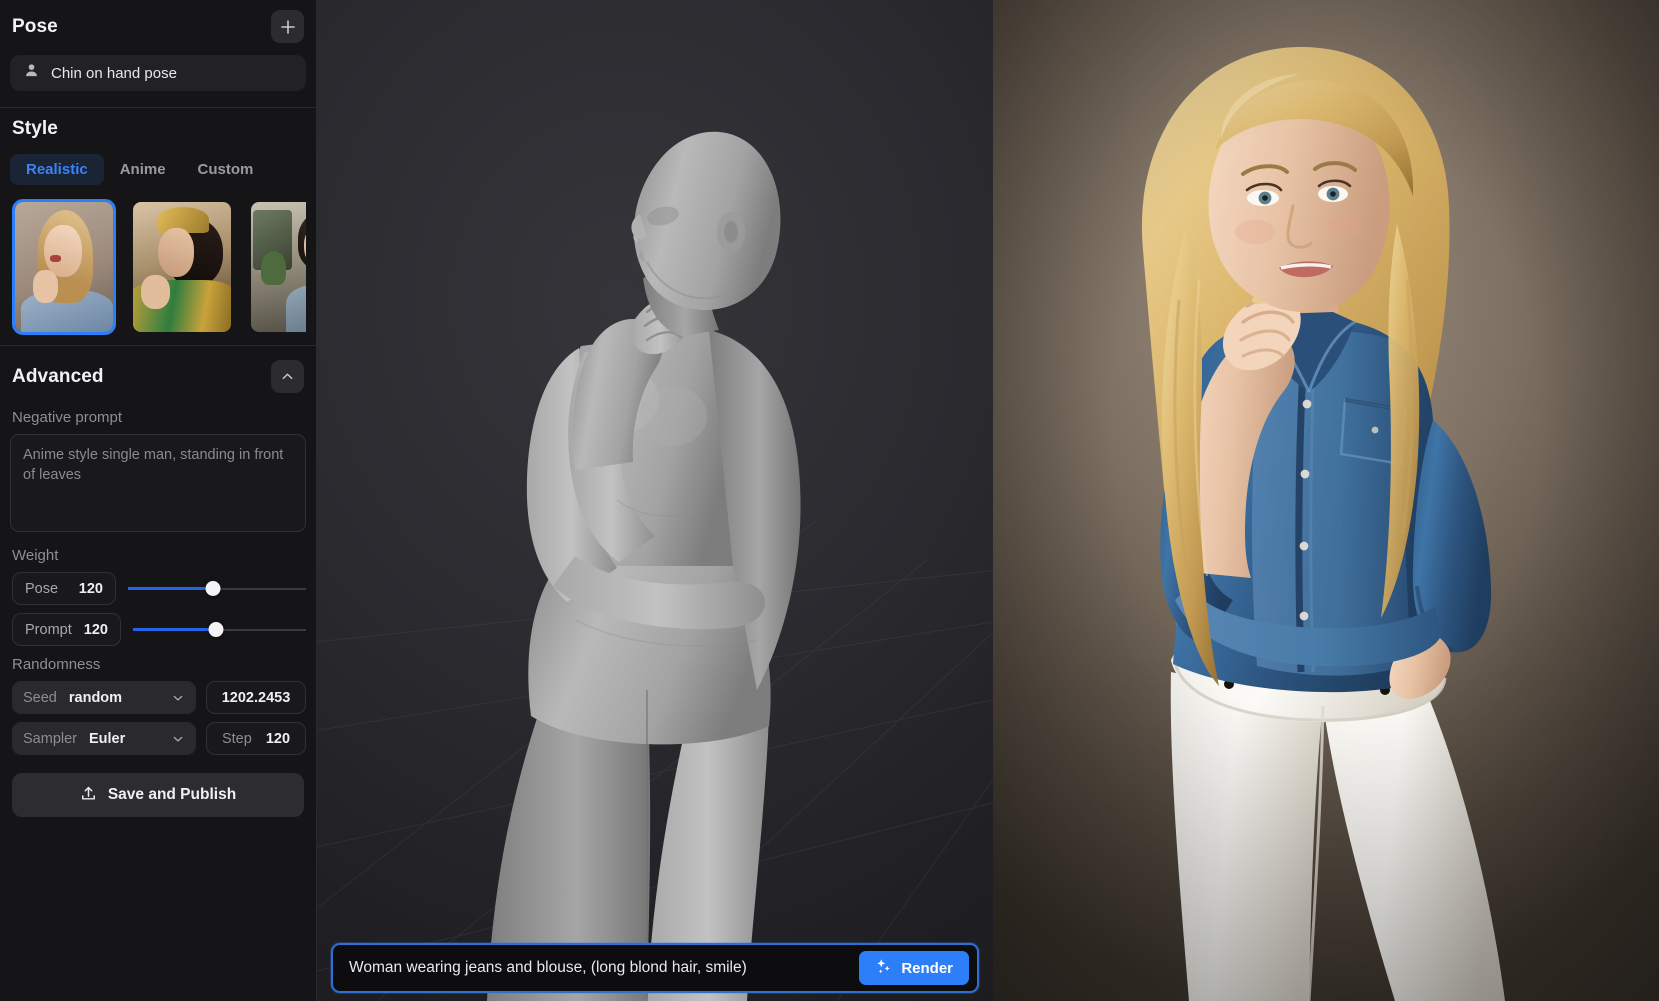  I want to click on step-field: Step 120, so click(256, 738).